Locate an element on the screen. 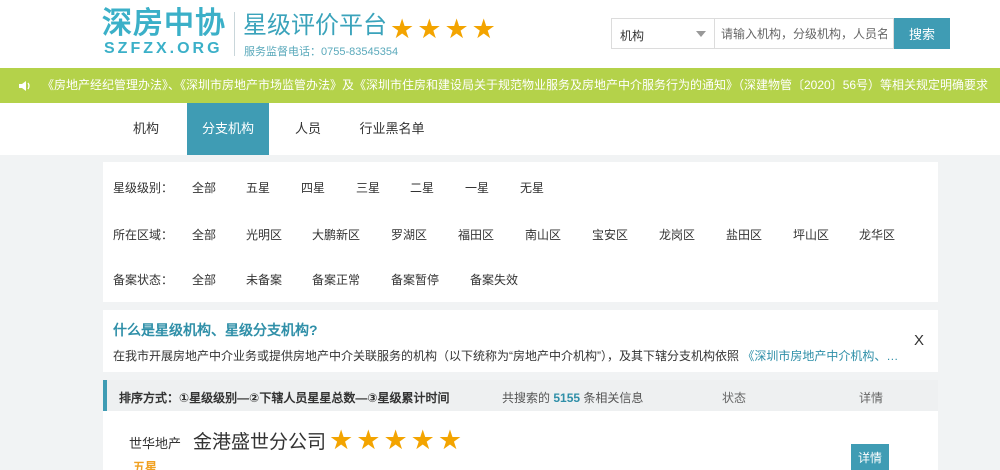  info-title: 什么是星级机构、星级分支机构? is located at coordinates (215, 330).